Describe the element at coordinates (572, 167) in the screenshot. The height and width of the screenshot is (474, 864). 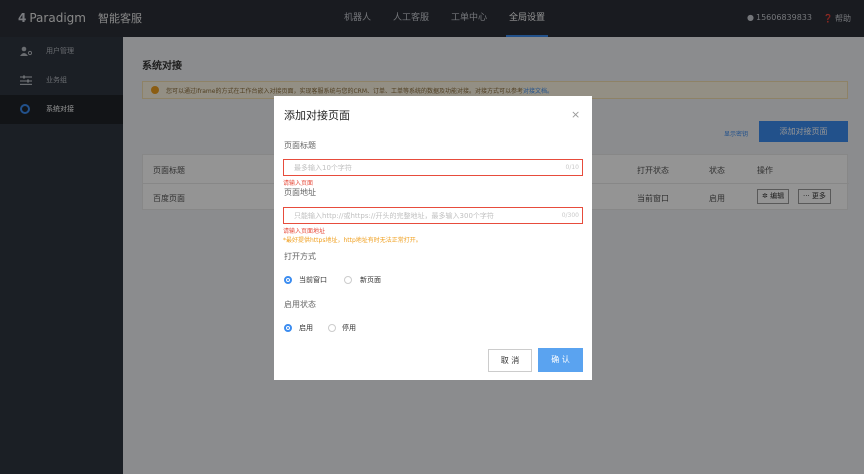
I see `page-title-counter: 0/10` at that location.